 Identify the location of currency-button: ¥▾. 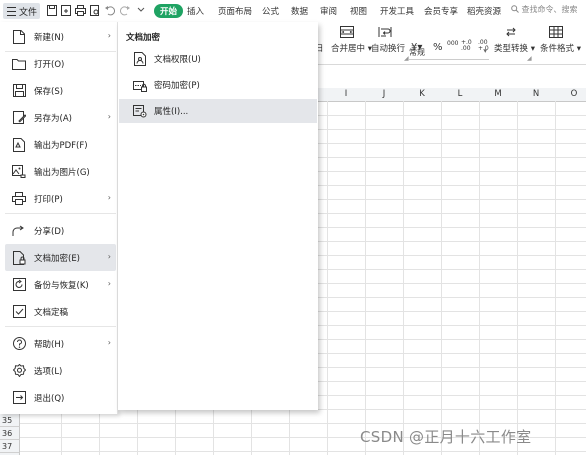
(416, 47).